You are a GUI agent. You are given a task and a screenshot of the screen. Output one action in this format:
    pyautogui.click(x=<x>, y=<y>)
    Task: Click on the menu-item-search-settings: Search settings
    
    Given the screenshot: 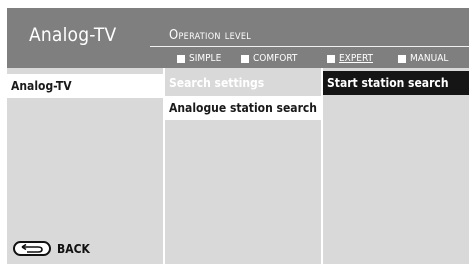 What is the action you would take?
    pyautogui.click(x=243, y=83)
    